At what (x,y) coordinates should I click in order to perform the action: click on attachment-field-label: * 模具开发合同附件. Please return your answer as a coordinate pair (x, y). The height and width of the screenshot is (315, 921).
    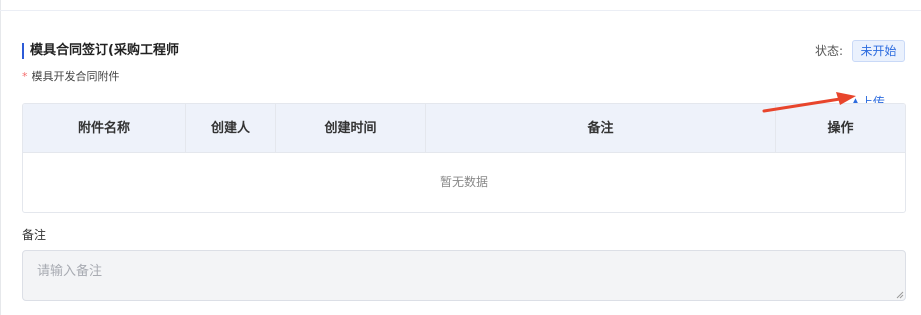
    Looking at the image, I should click on (71, 77).